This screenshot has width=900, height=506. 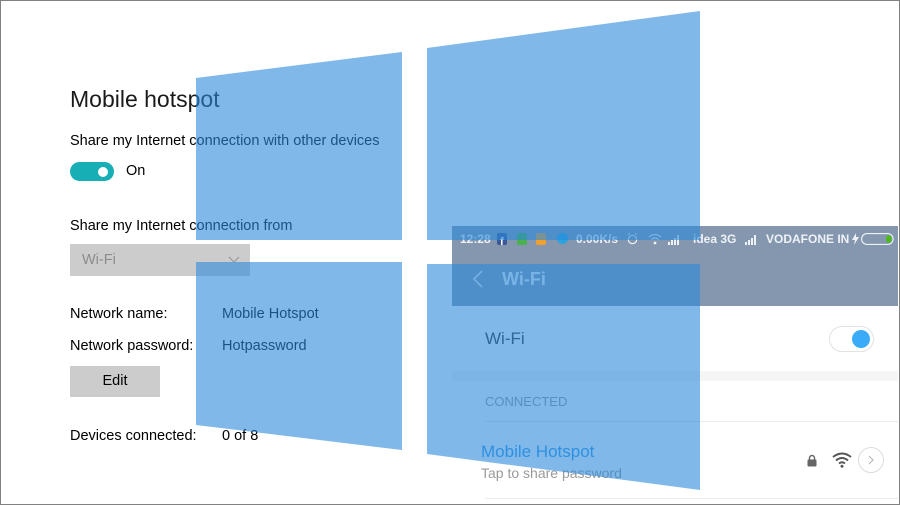 I want to click on network-item-subtitle: Tap to share password, so click(x=551, y=473).